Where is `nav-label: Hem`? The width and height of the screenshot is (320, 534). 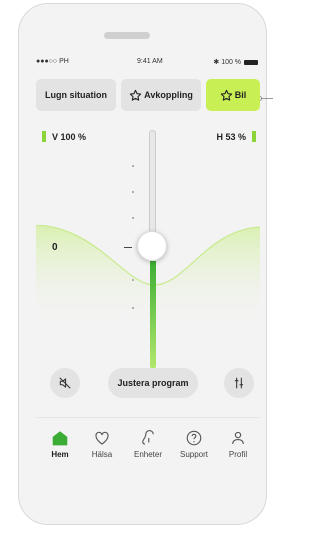
nav-label: Hem is located at coordinates (60, 454).